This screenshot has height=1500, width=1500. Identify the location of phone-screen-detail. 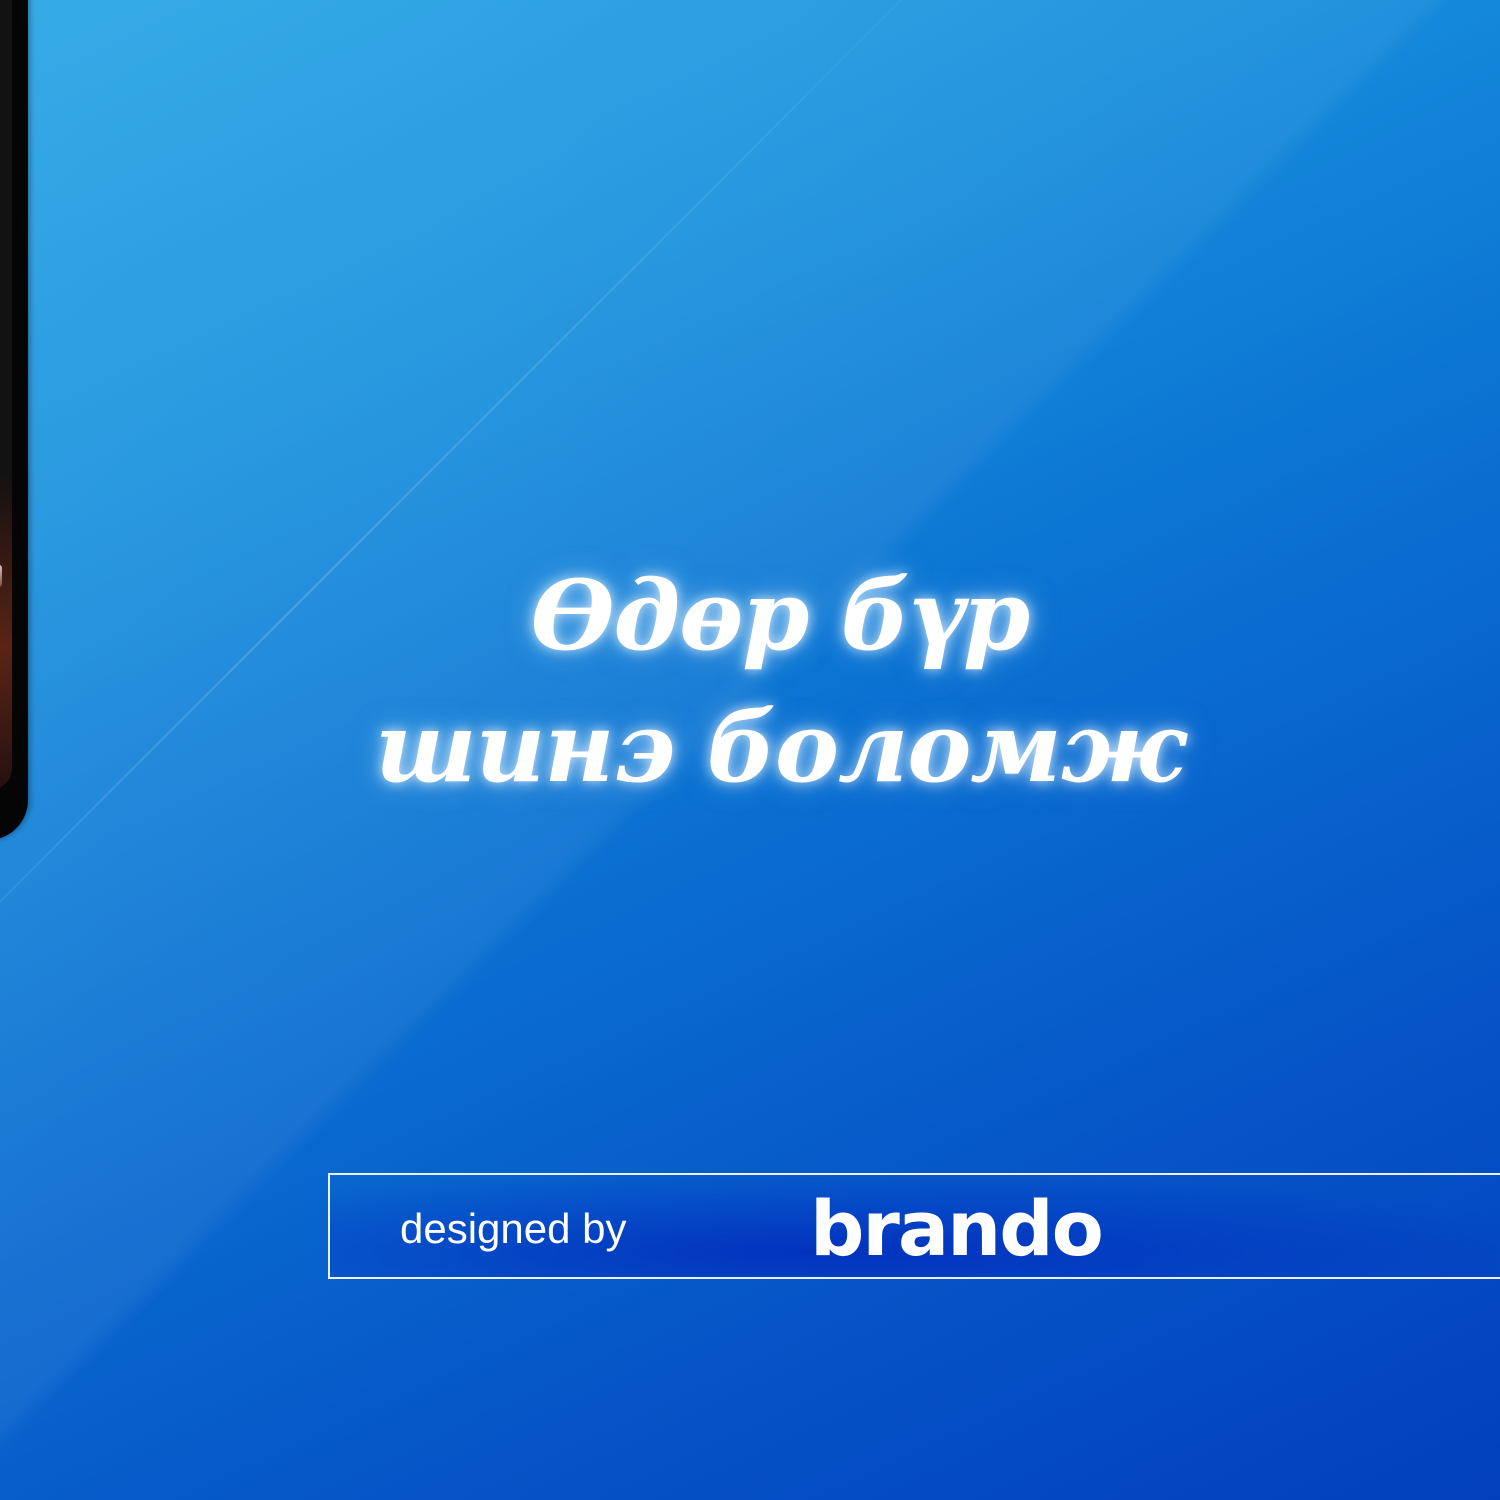
(1, 576).